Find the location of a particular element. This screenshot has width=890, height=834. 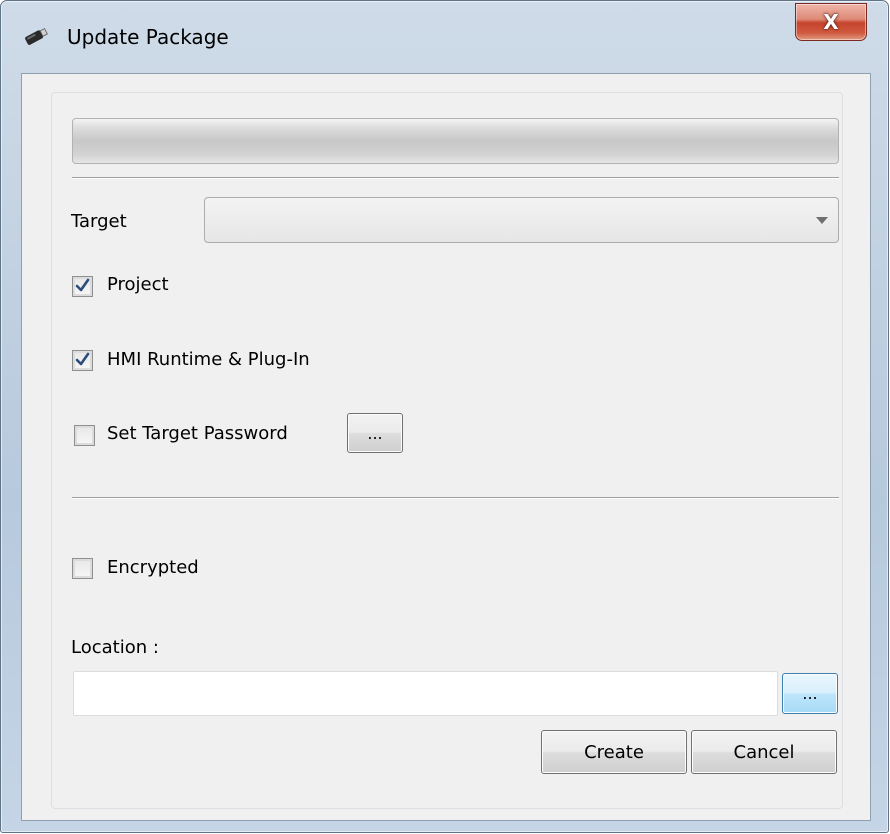

project-checkbox is located at coordinates (82, 286).